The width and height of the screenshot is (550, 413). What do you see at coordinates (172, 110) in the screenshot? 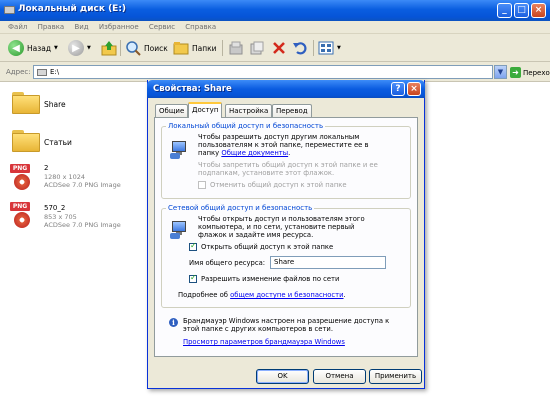
I see `tab-general: Общие` at bounding box center [172, 110].